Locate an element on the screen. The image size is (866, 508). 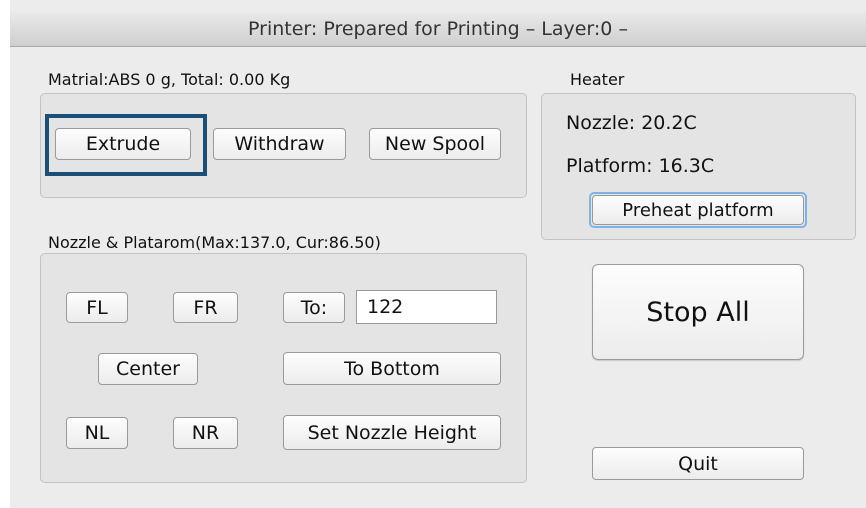
nozzle-temperature: Nozzle: 20.2C is located at coordinates (631, 123).